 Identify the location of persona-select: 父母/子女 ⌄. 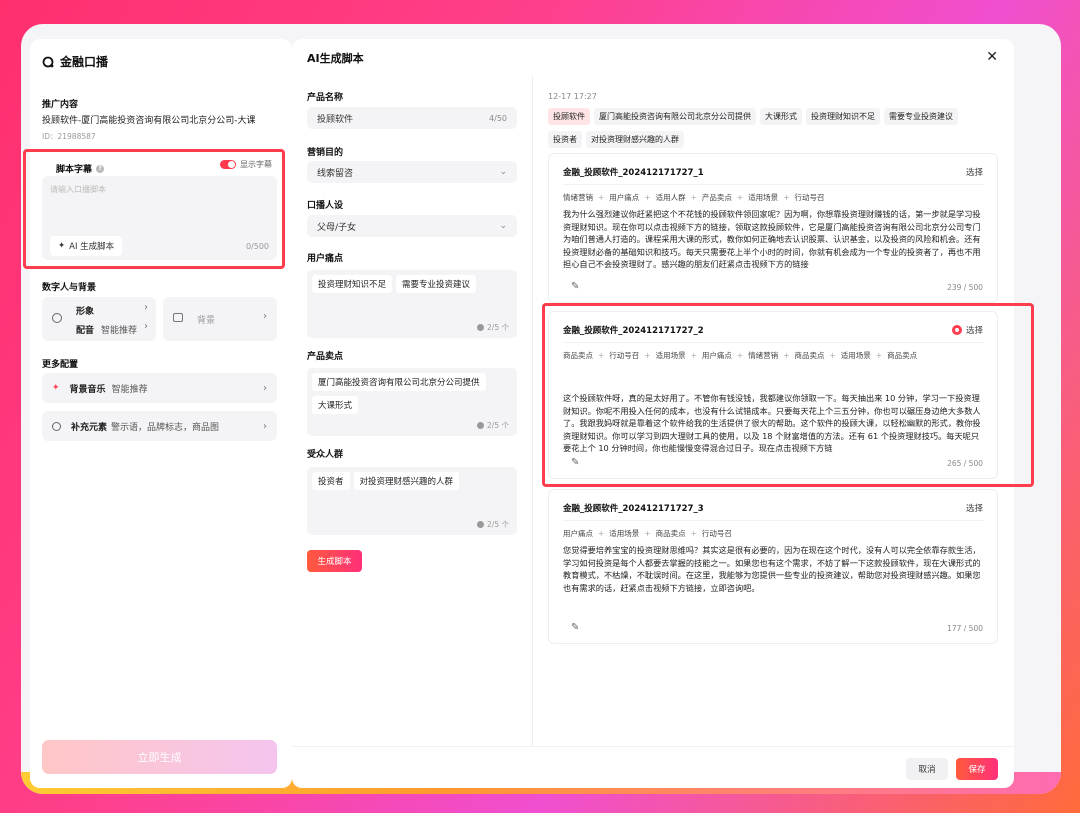
(412, 226).